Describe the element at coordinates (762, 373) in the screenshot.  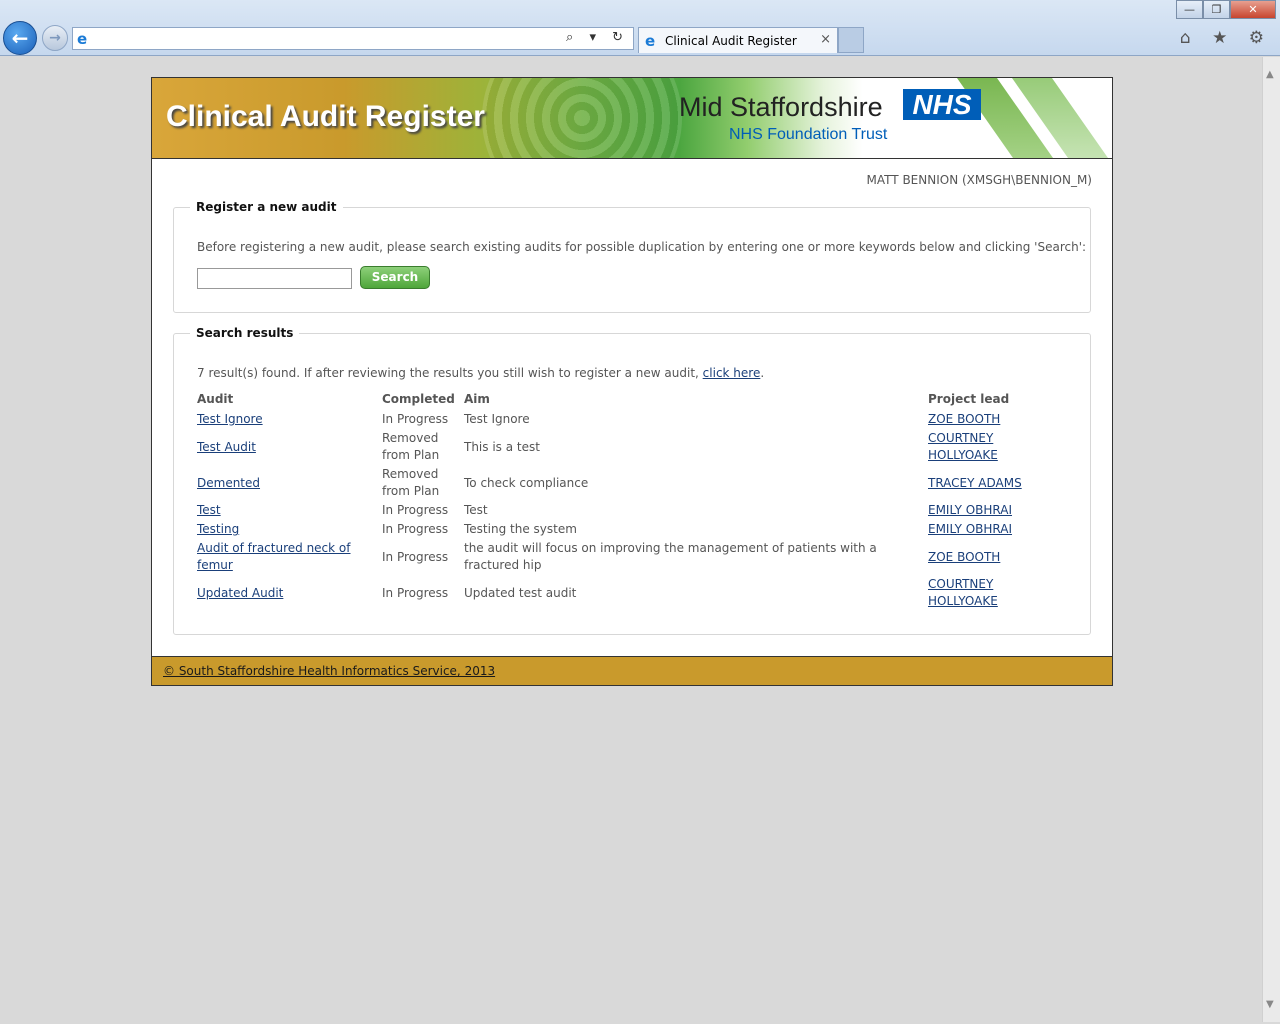
I see `results-summary-end: .` at that location.